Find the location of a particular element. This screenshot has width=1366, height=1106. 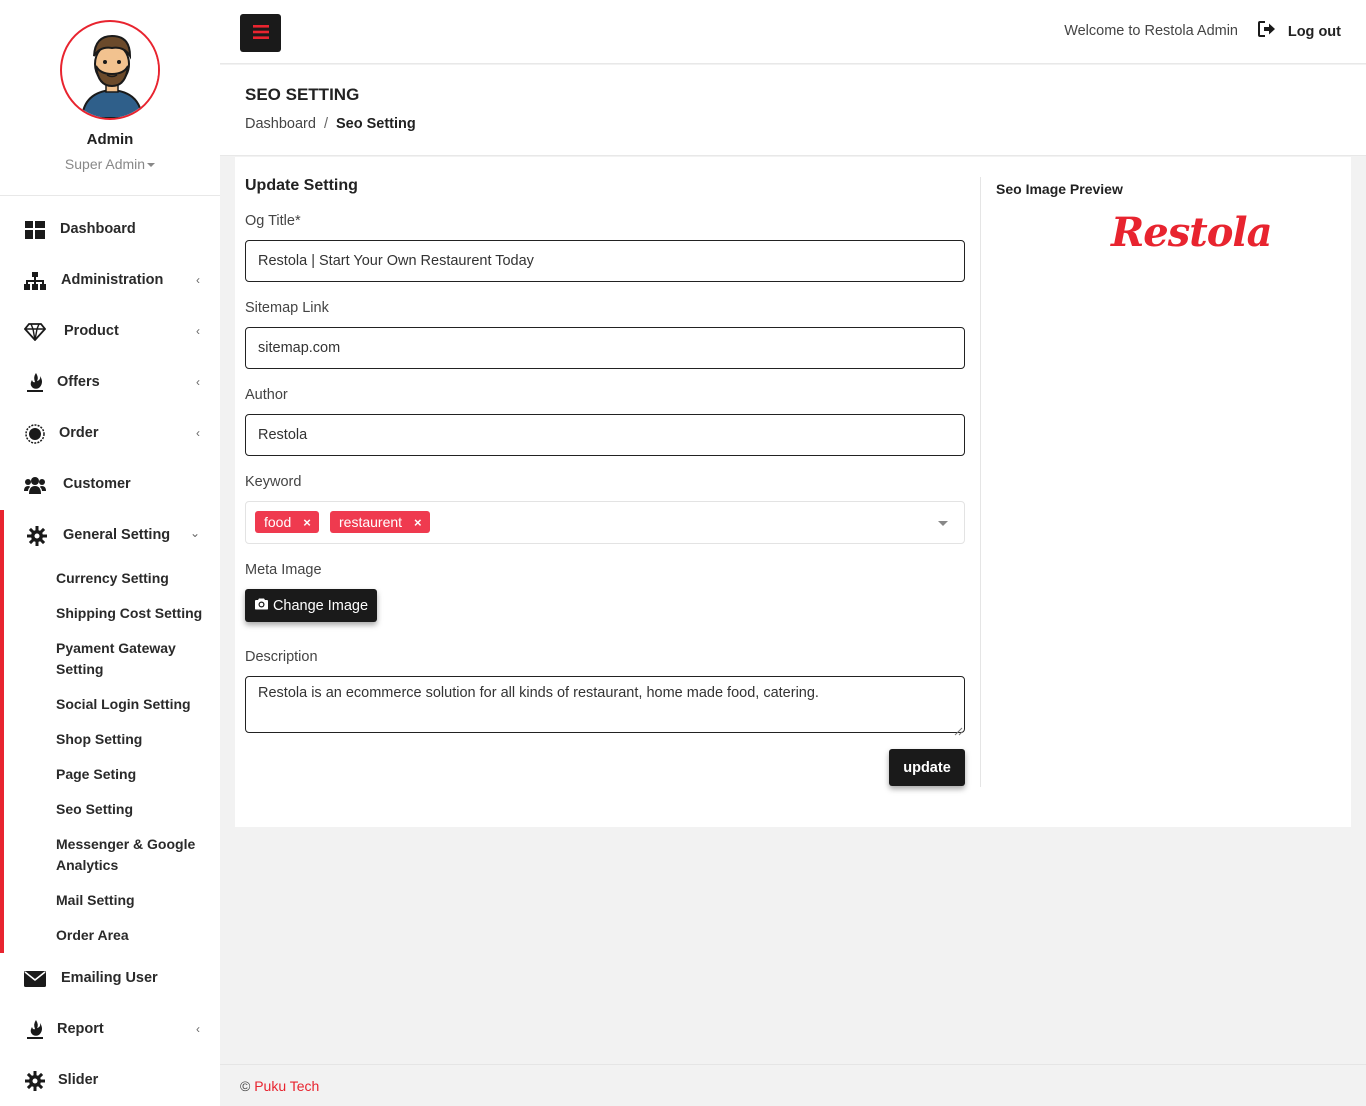

sidebar-item-product: Product ‹ is located at coordinates (110, 332).